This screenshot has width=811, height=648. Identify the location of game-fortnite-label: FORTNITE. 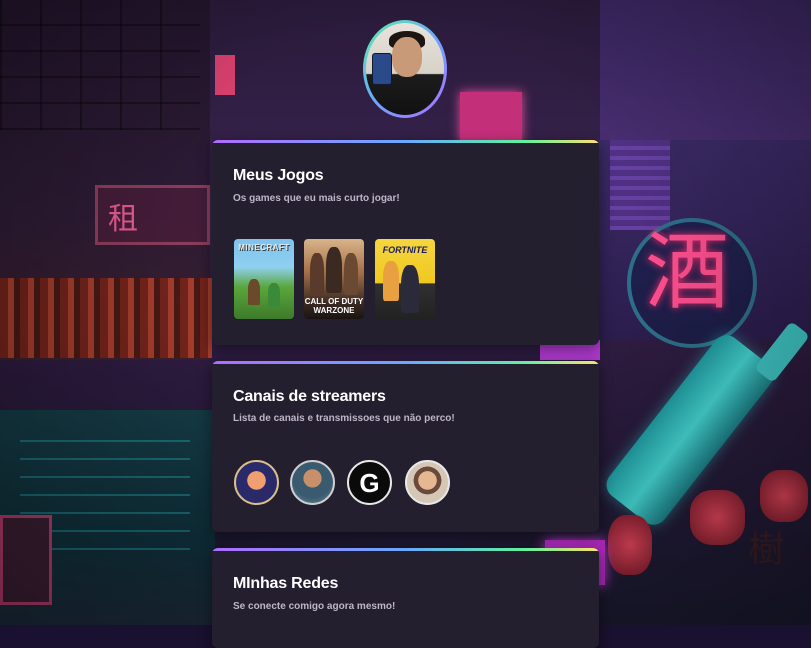
(405, 250).